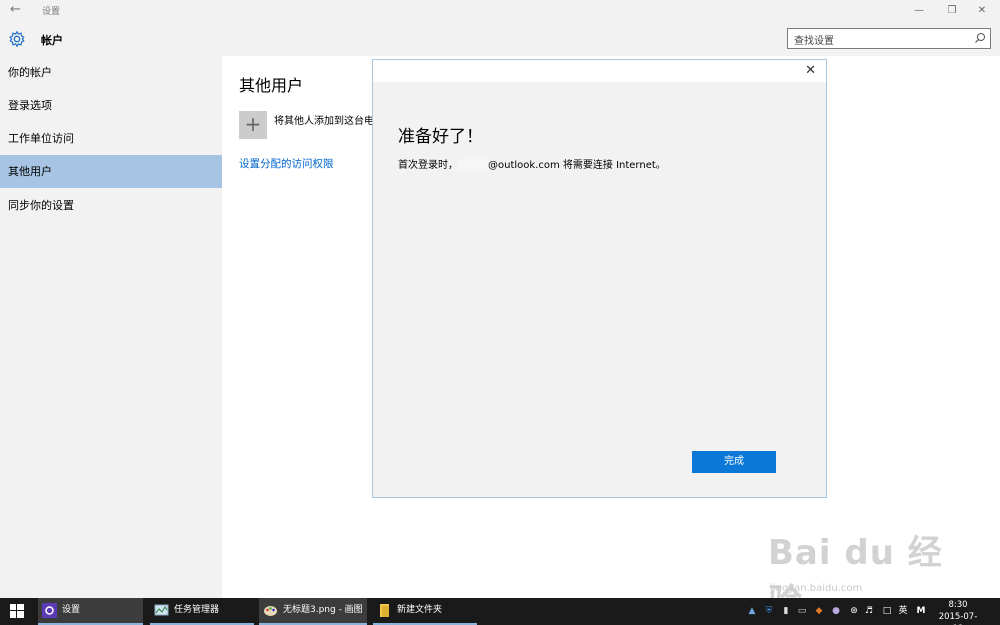 The width and height of the screenshot is (1000, 625). What do you see at coordinates (323, 610) in the screenshot?
I see `taskbar-item-label: 无标题3.png - 画图` at bounding box center [323, 610].